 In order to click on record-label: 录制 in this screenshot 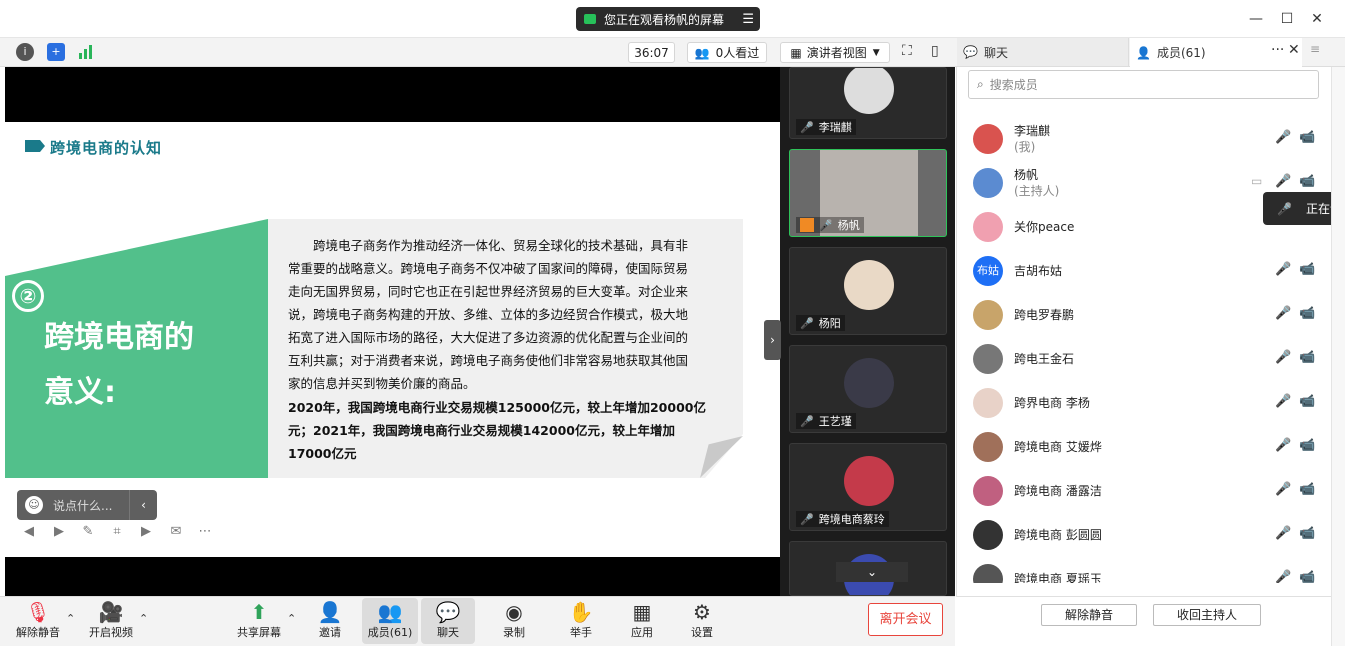, I will do `click(514, 632)`.